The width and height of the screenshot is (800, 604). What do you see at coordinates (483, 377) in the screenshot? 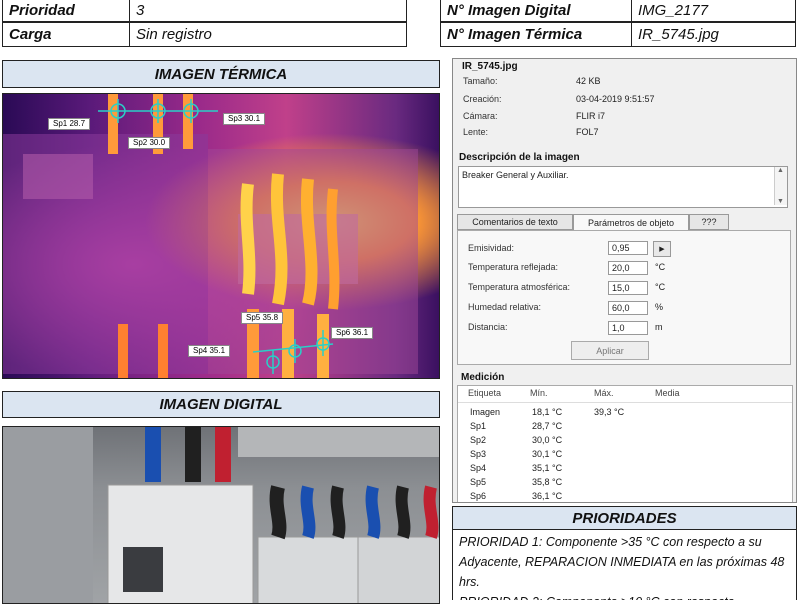
I see `measurement-title: Medición` at bounding box center [483, 377].